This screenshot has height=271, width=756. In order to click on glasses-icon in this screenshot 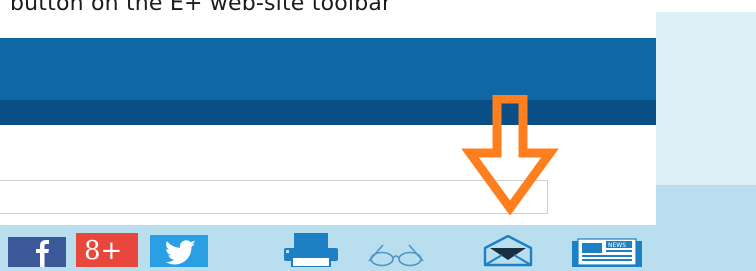, I will do `click(396, 255)`.